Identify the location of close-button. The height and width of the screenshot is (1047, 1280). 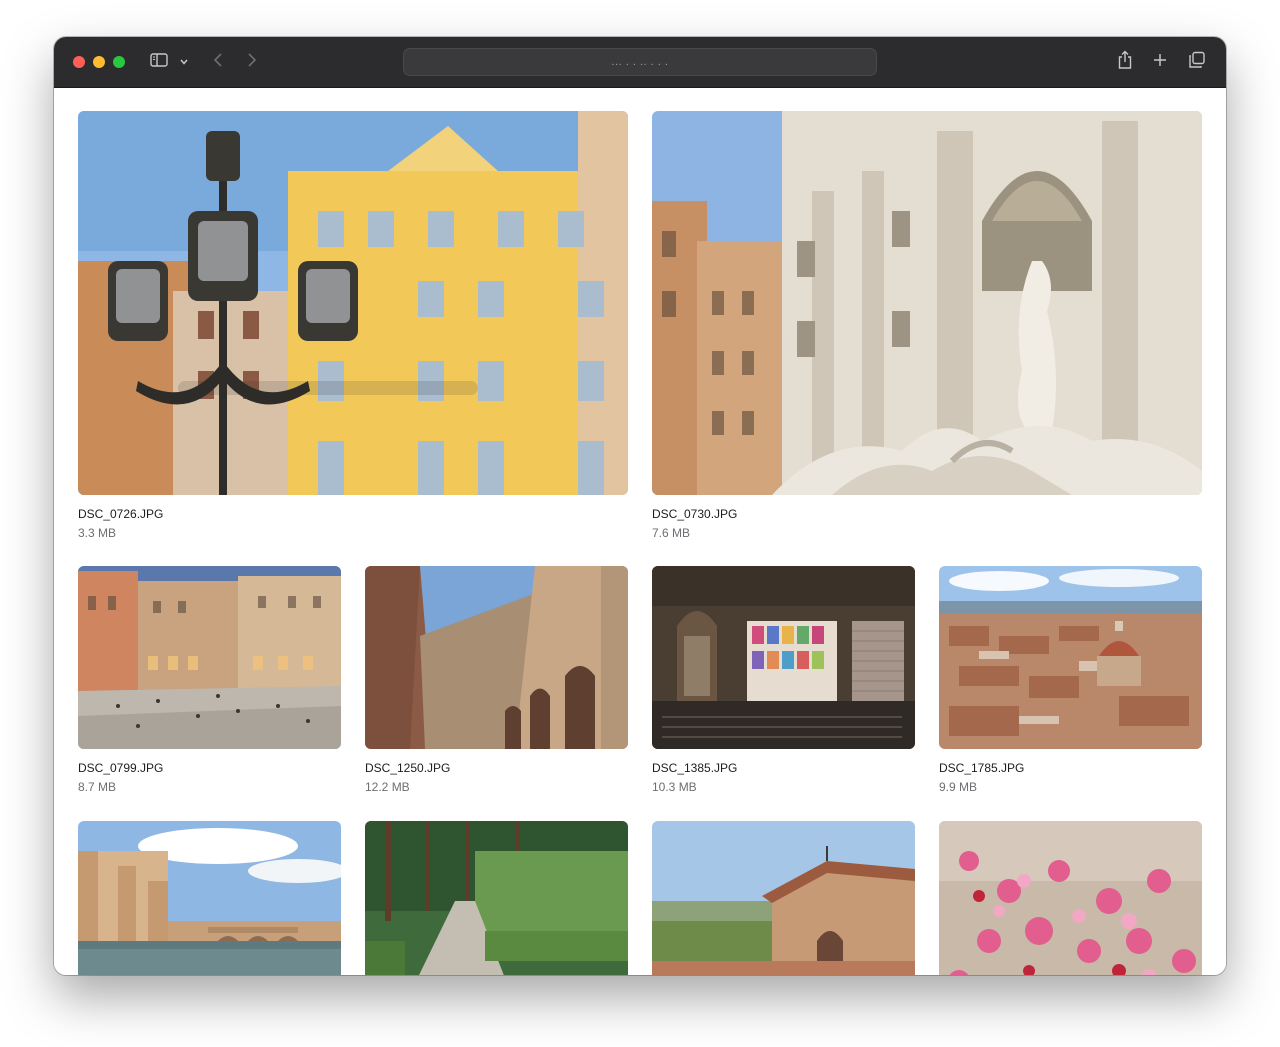
(79, 62).